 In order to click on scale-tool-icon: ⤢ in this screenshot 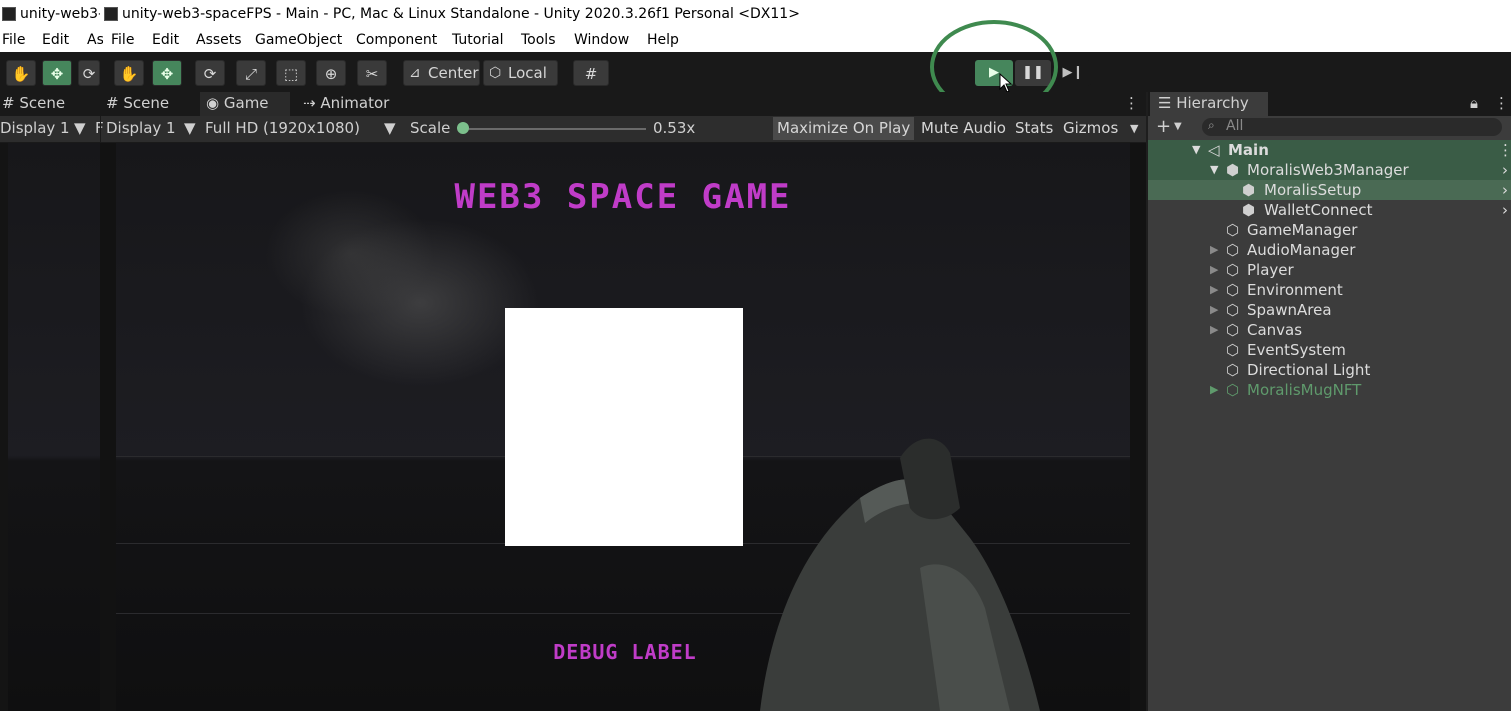, I will do `click(251, 73)`.